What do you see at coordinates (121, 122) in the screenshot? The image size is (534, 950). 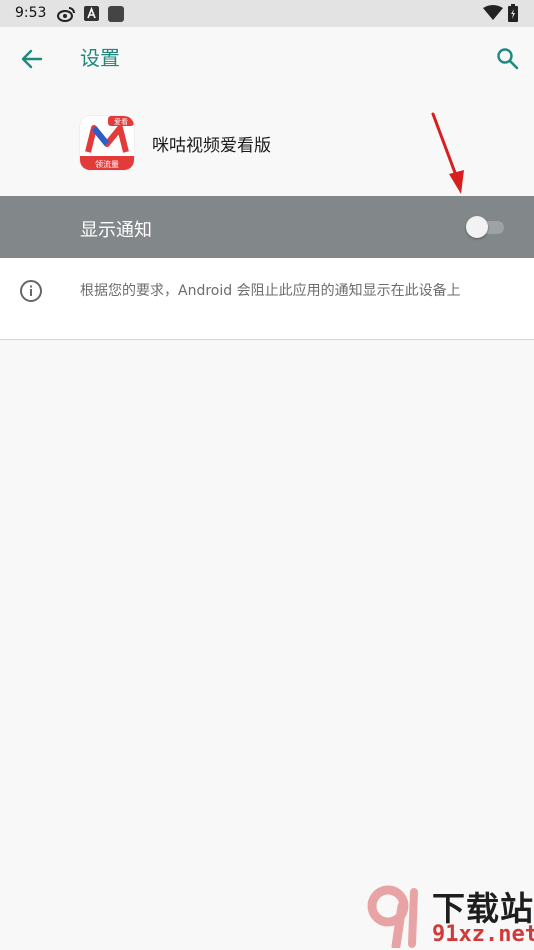 I see `app-icon-badge: 爱看` at bounding box center [121, 122].